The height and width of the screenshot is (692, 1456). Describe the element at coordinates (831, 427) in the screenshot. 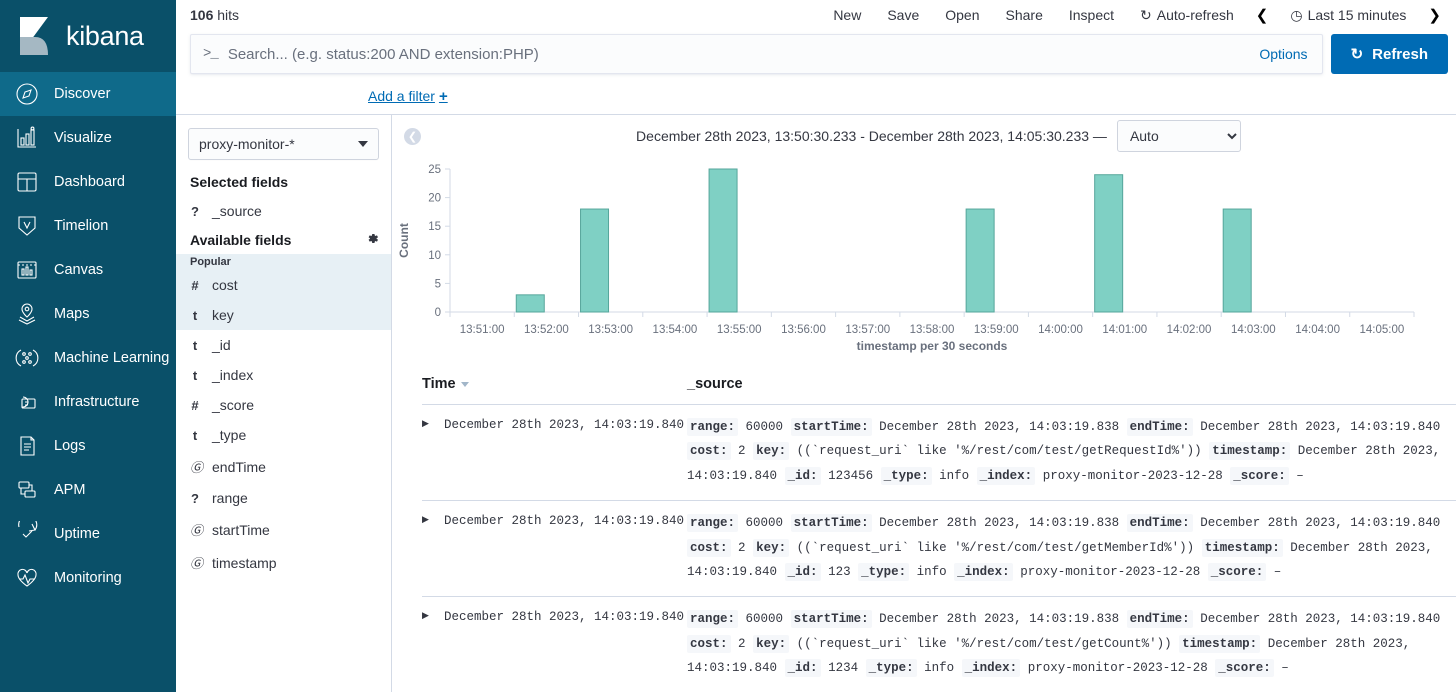

I see `source-field-key: startTime:` at that location.